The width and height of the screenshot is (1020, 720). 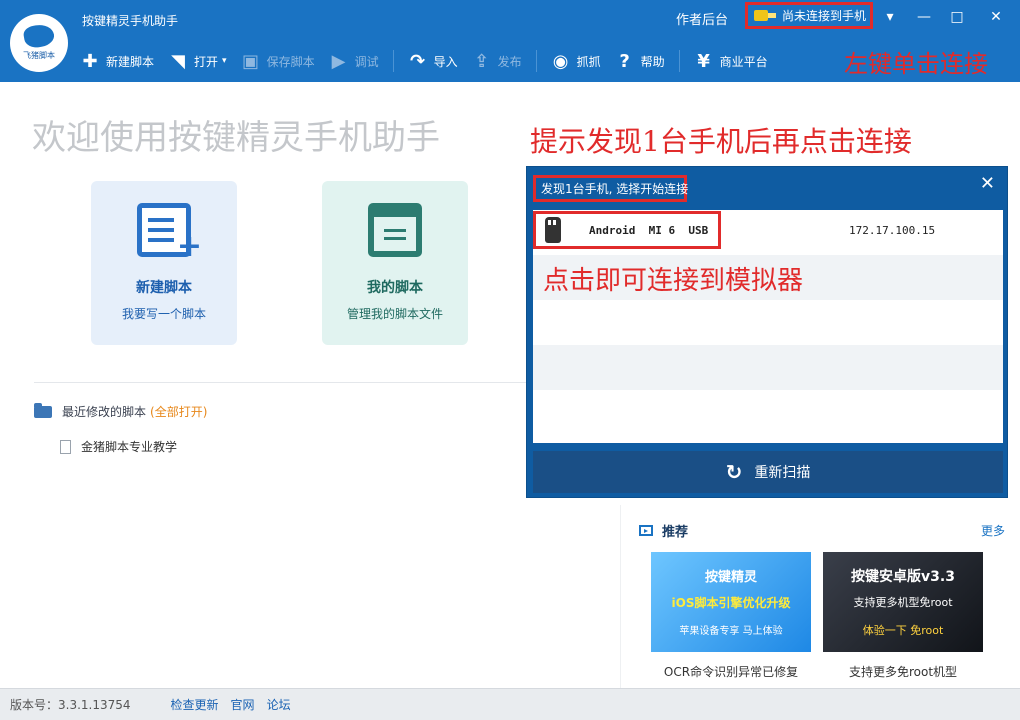 What do you see at coordinates (395, 263) in the screenshot?
I see `my-scripts-card: 我的脚本 管理我的脚本文件` at bounding box center [395, 263].